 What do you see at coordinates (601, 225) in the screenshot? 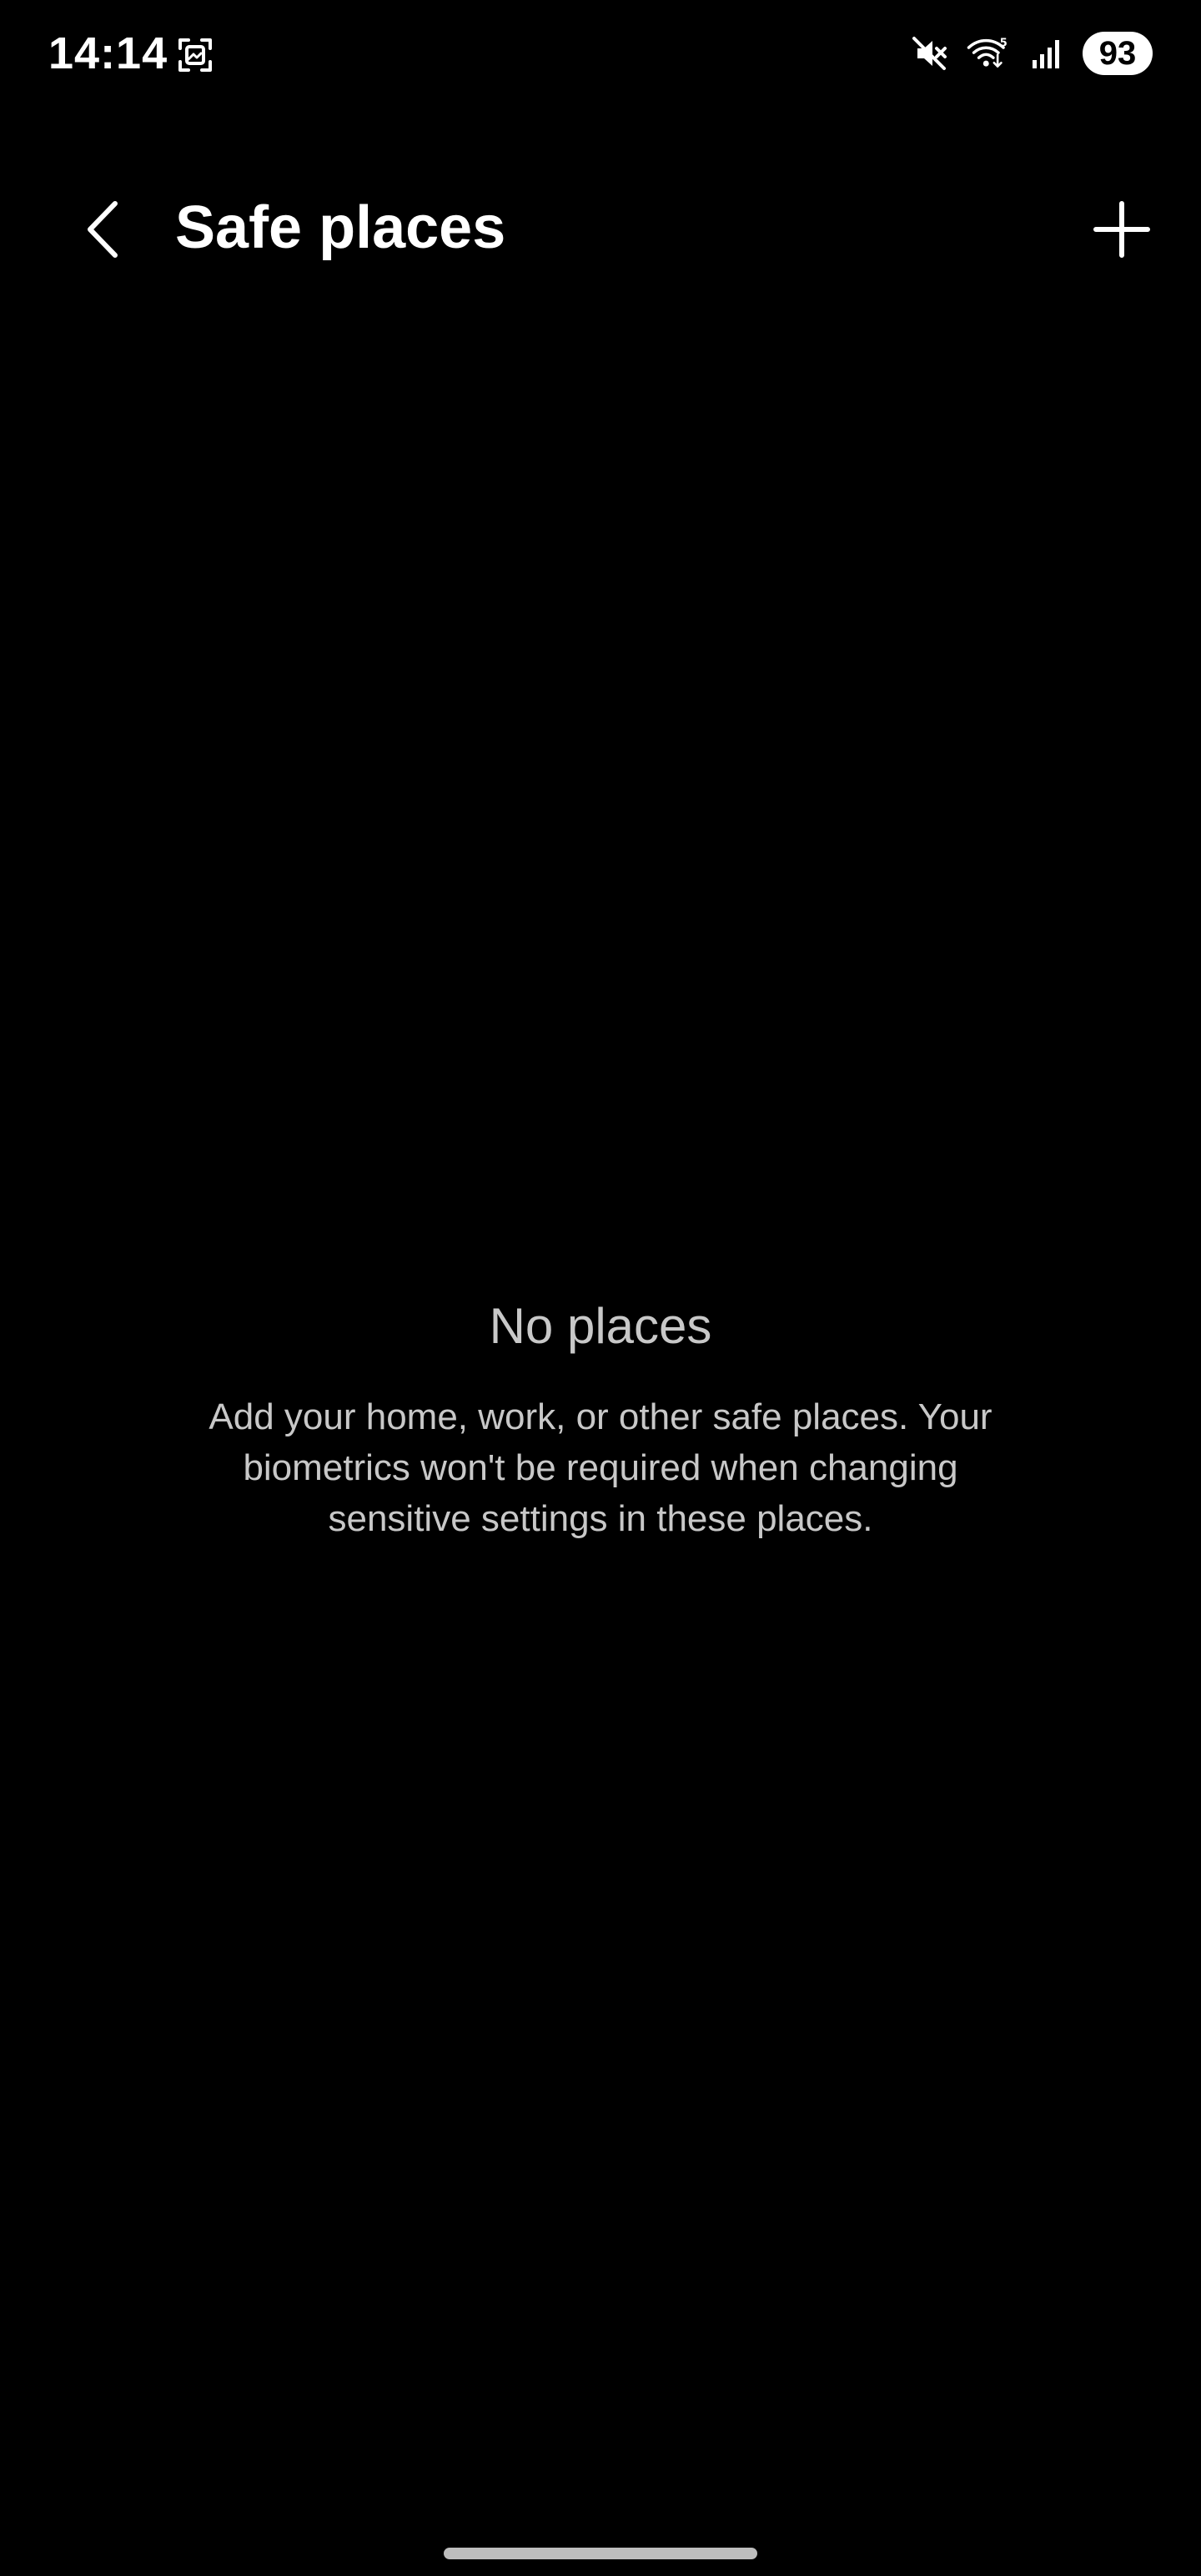
I see `app-bar: Safe places` at bounding box center [601, 225].